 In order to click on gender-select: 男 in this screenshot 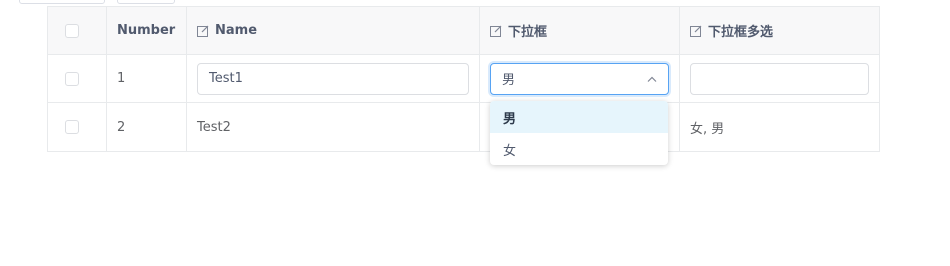, I will do `click(579, 78)`.